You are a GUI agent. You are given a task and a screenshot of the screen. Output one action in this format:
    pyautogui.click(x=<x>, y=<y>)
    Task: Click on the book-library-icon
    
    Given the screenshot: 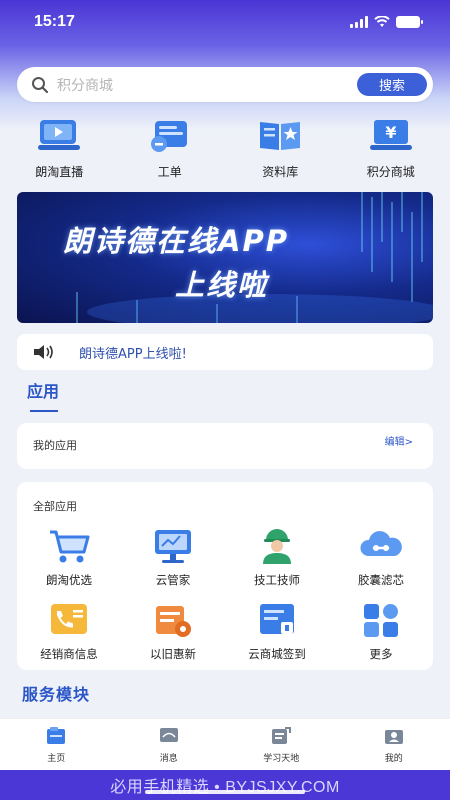 What is the action you would take?
    pyautogui.click(x=280, y=136)
    